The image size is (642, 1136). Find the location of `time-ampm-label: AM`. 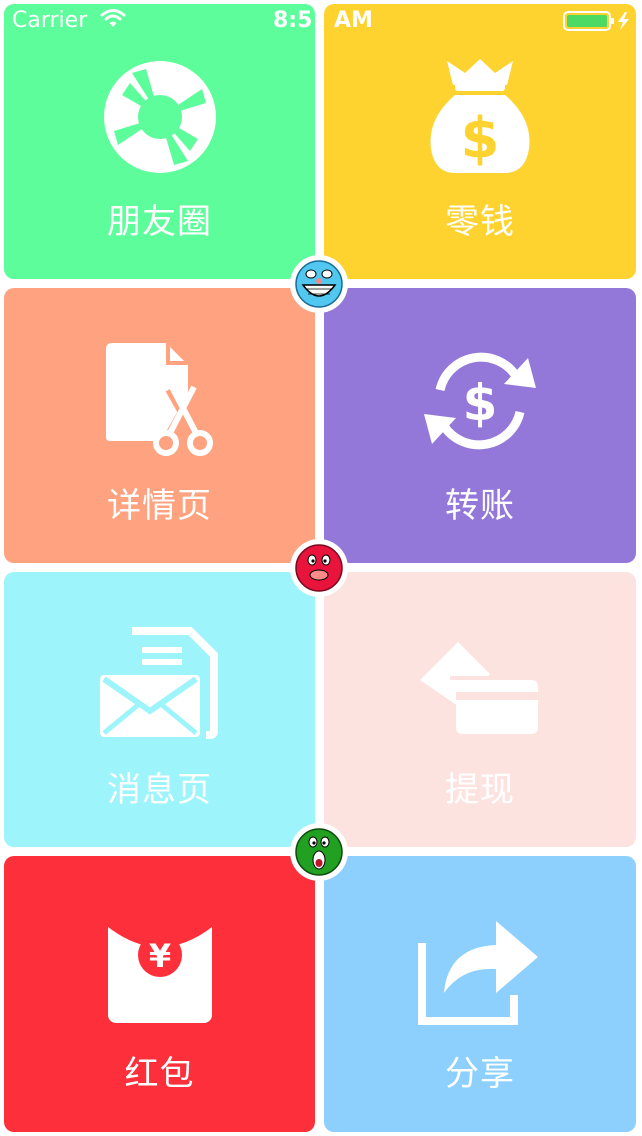

time-ampm-label: AM is located at coordinates (353, 20).